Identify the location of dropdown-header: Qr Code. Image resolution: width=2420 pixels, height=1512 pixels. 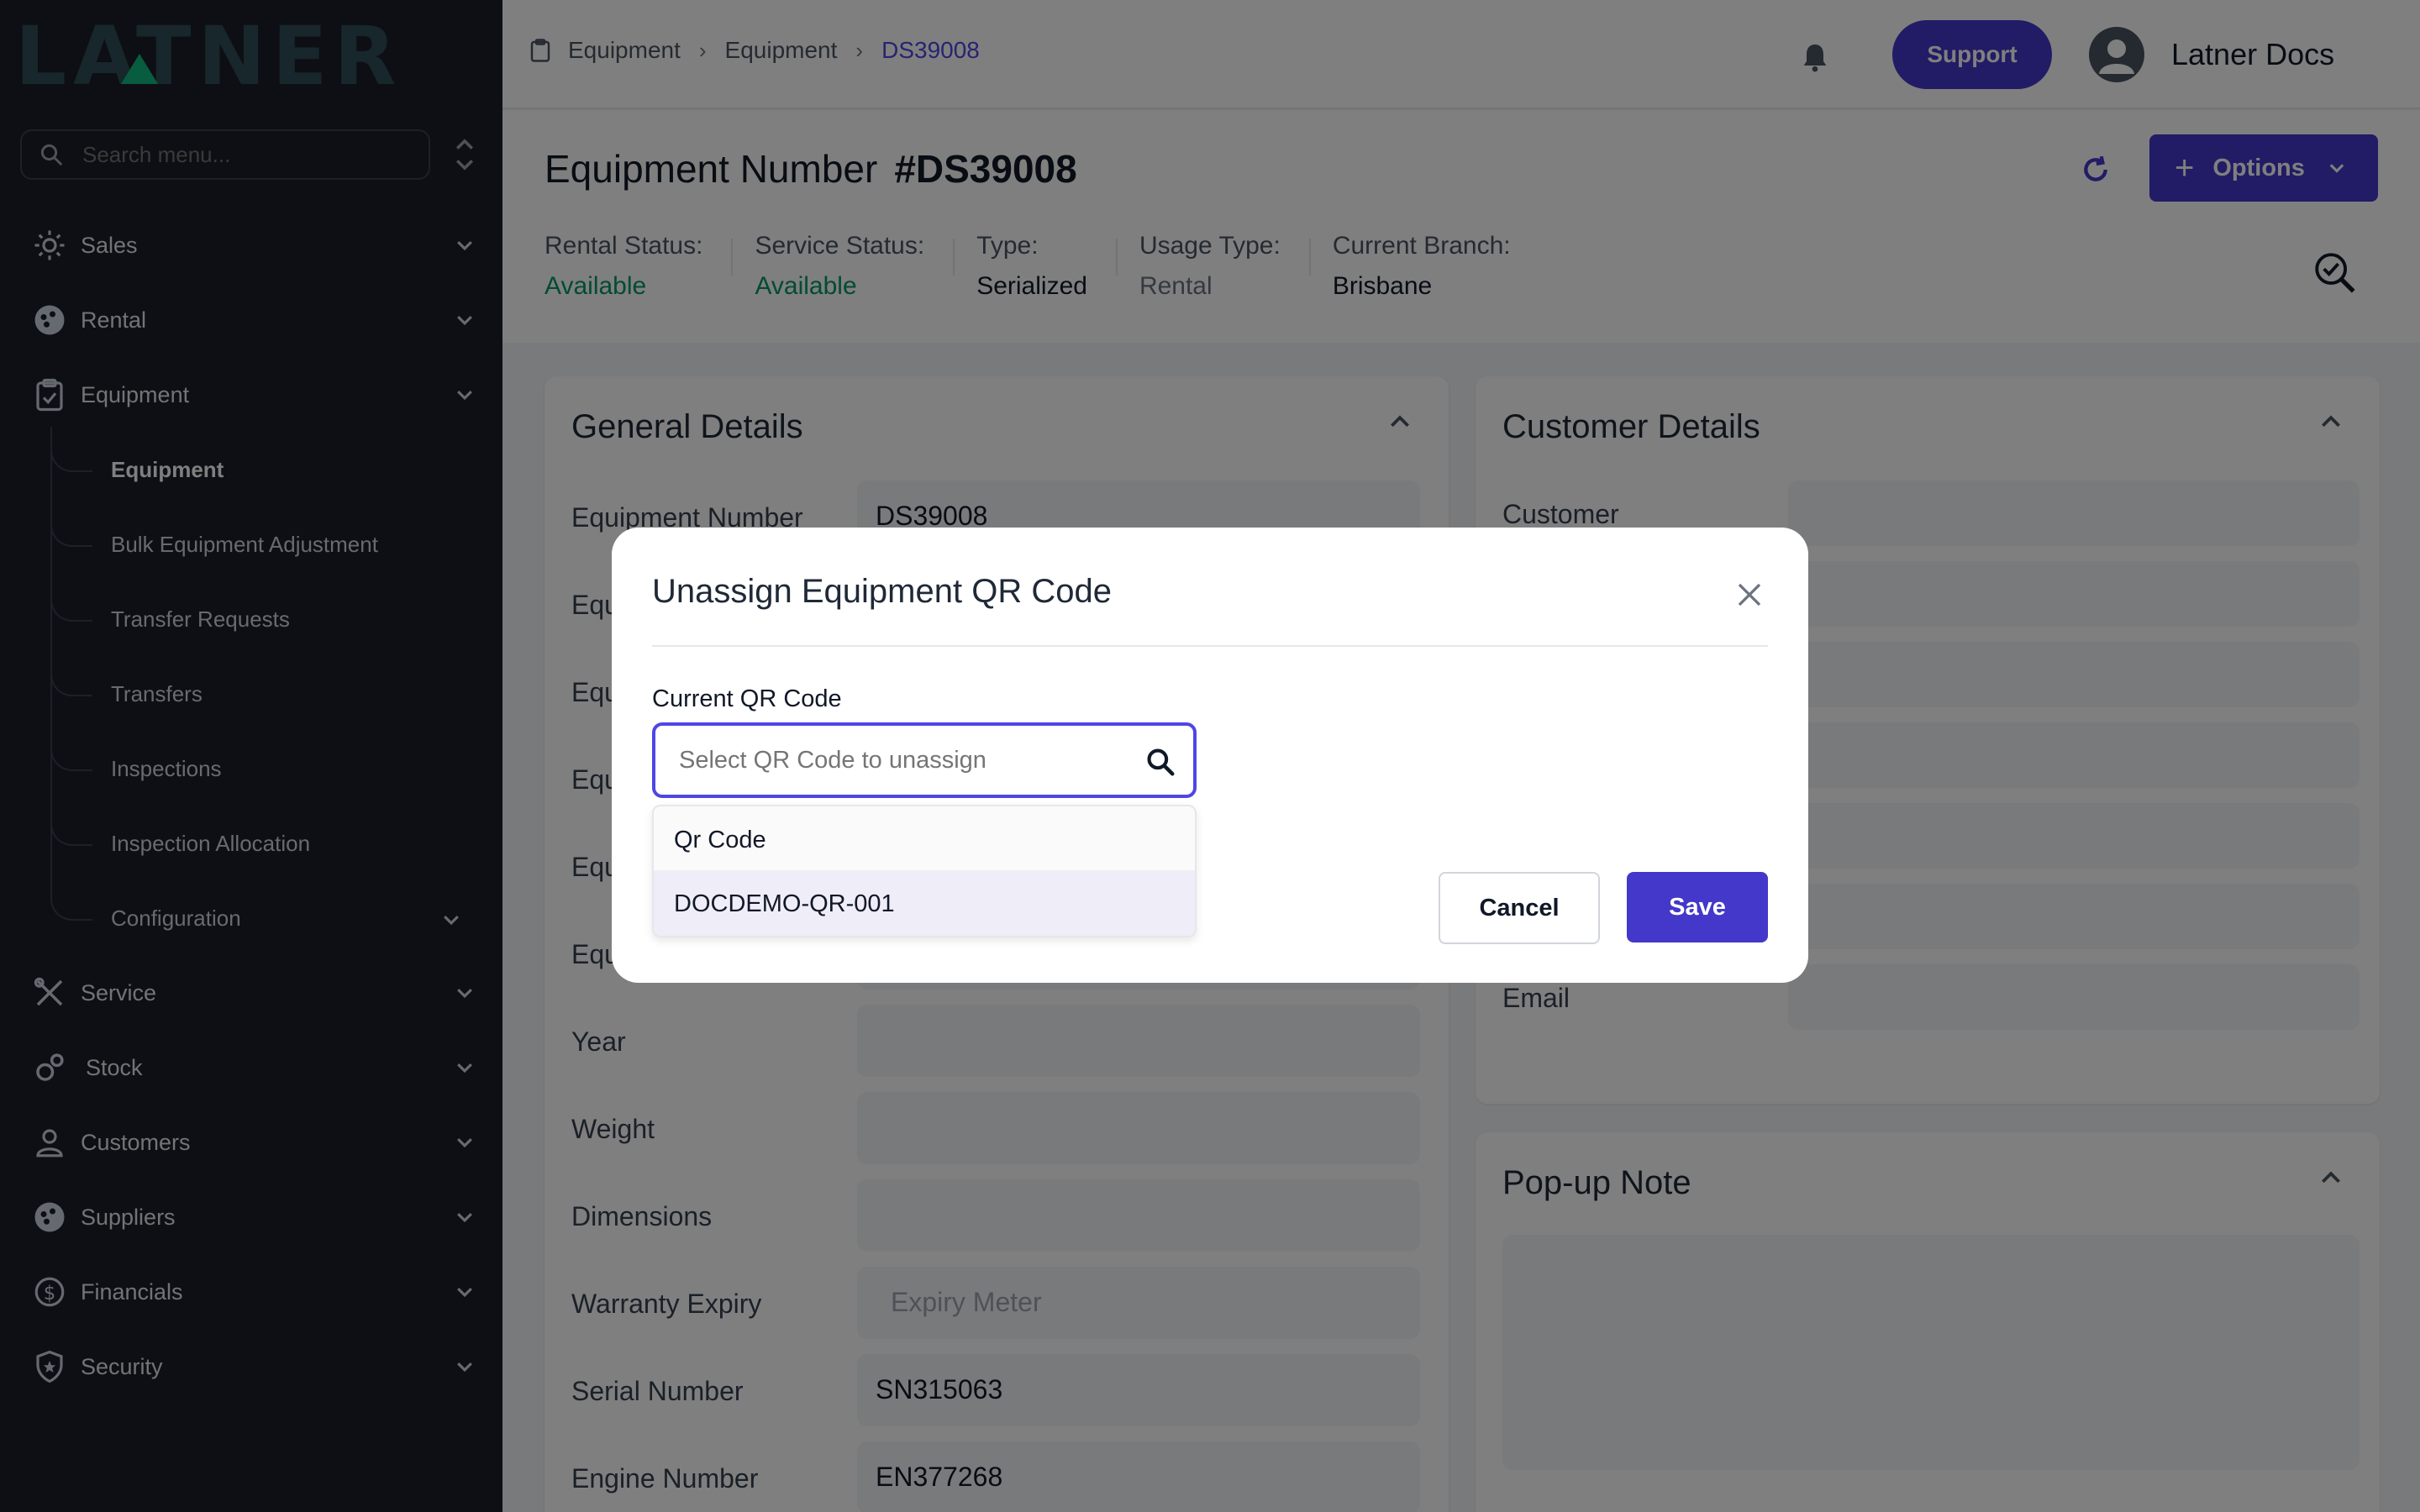
(925, 839).